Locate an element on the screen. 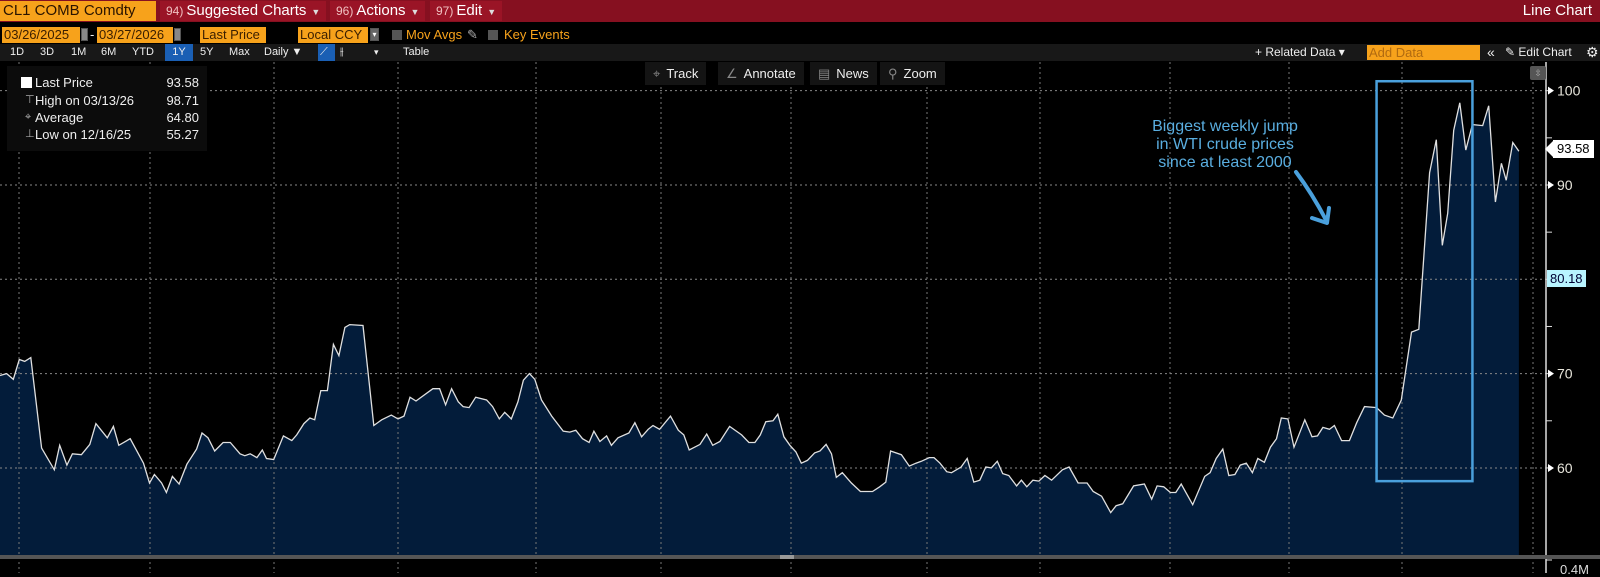  add-data-input: Add Data is located at coordinates (1423, 52).